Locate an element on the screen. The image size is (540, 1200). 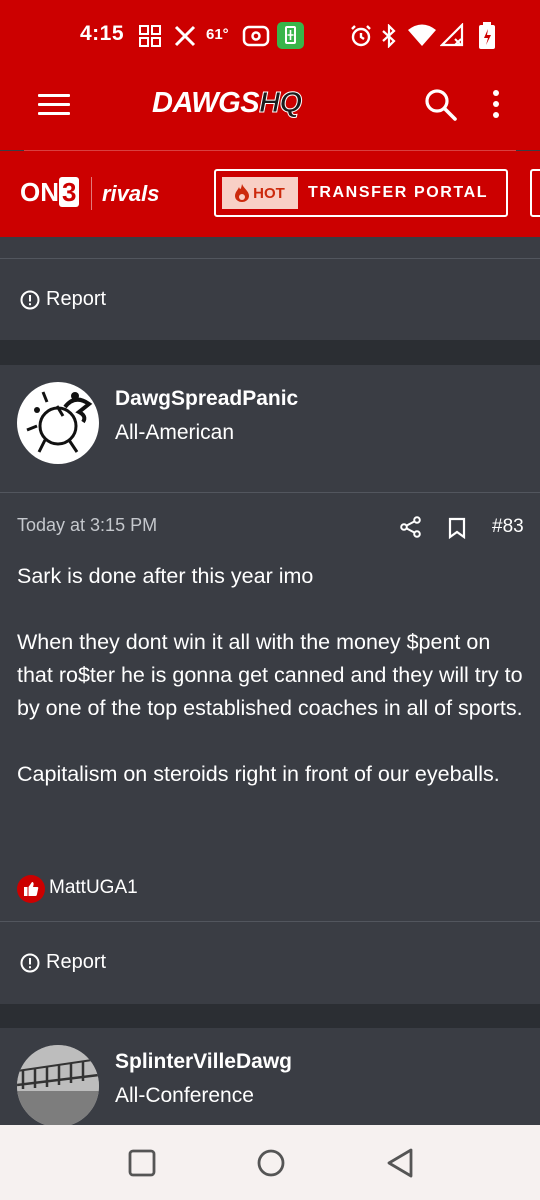
search-icon is located at coordinates (441, 105).